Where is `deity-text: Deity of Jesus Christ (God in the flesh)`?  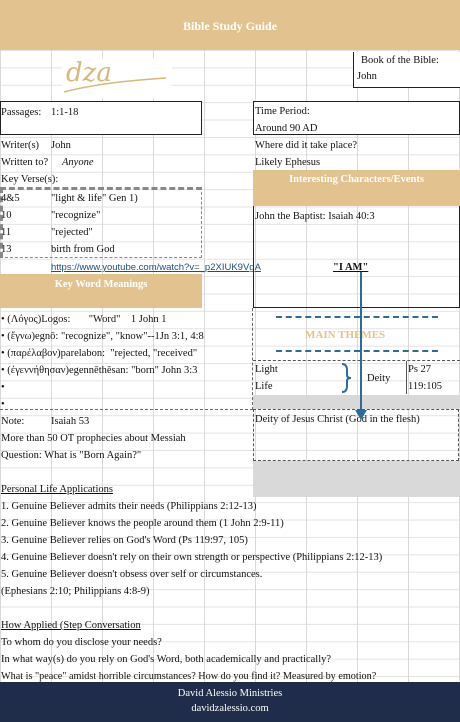 deity-text: Deity of Jesus Christ (God in the flesh) is located at coordinates (337, 419).